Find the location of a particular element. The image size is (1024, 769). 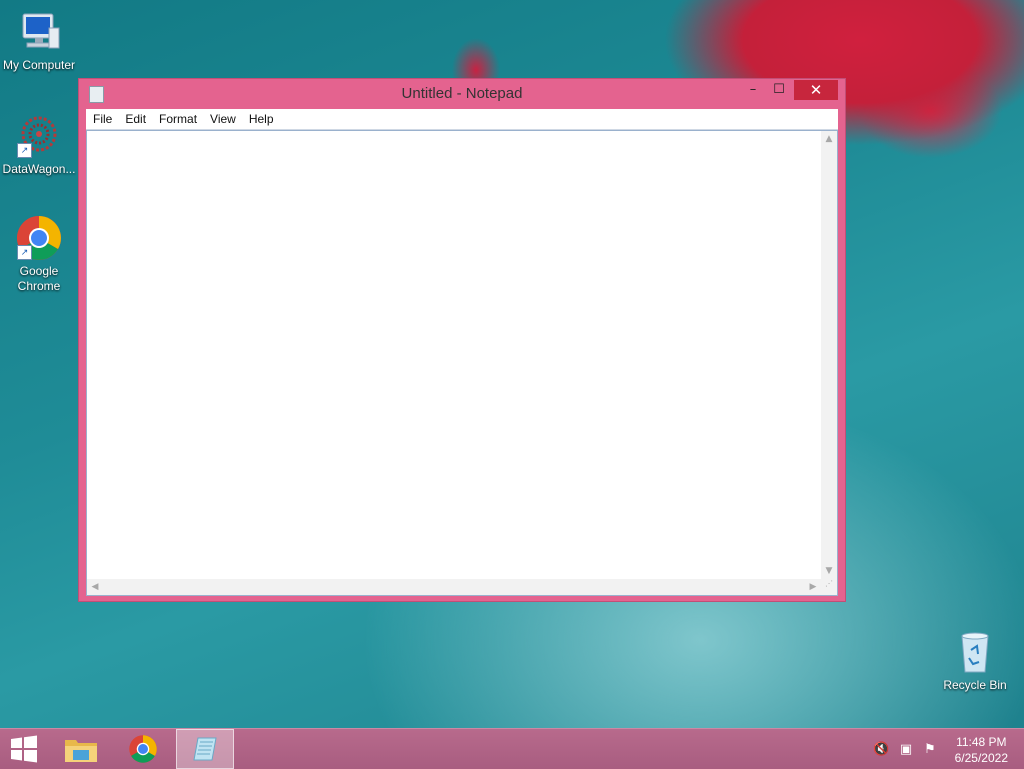

desktop-icon-recycle-bin: Recycle Bin is located at coordinates (975, 660).